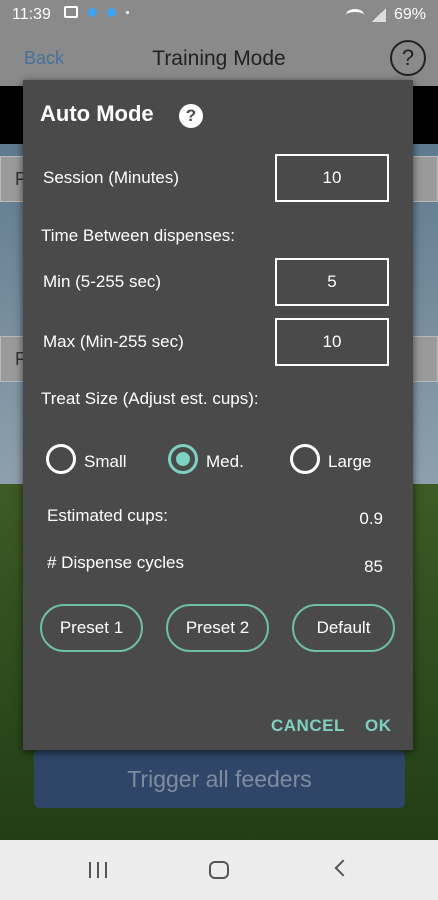 The image size is (438, 900). What do you see at coordinates (102, 281) in the screenshot?
I see `min-label: Min (5-255 sec)` at bounding box center [102, 281].